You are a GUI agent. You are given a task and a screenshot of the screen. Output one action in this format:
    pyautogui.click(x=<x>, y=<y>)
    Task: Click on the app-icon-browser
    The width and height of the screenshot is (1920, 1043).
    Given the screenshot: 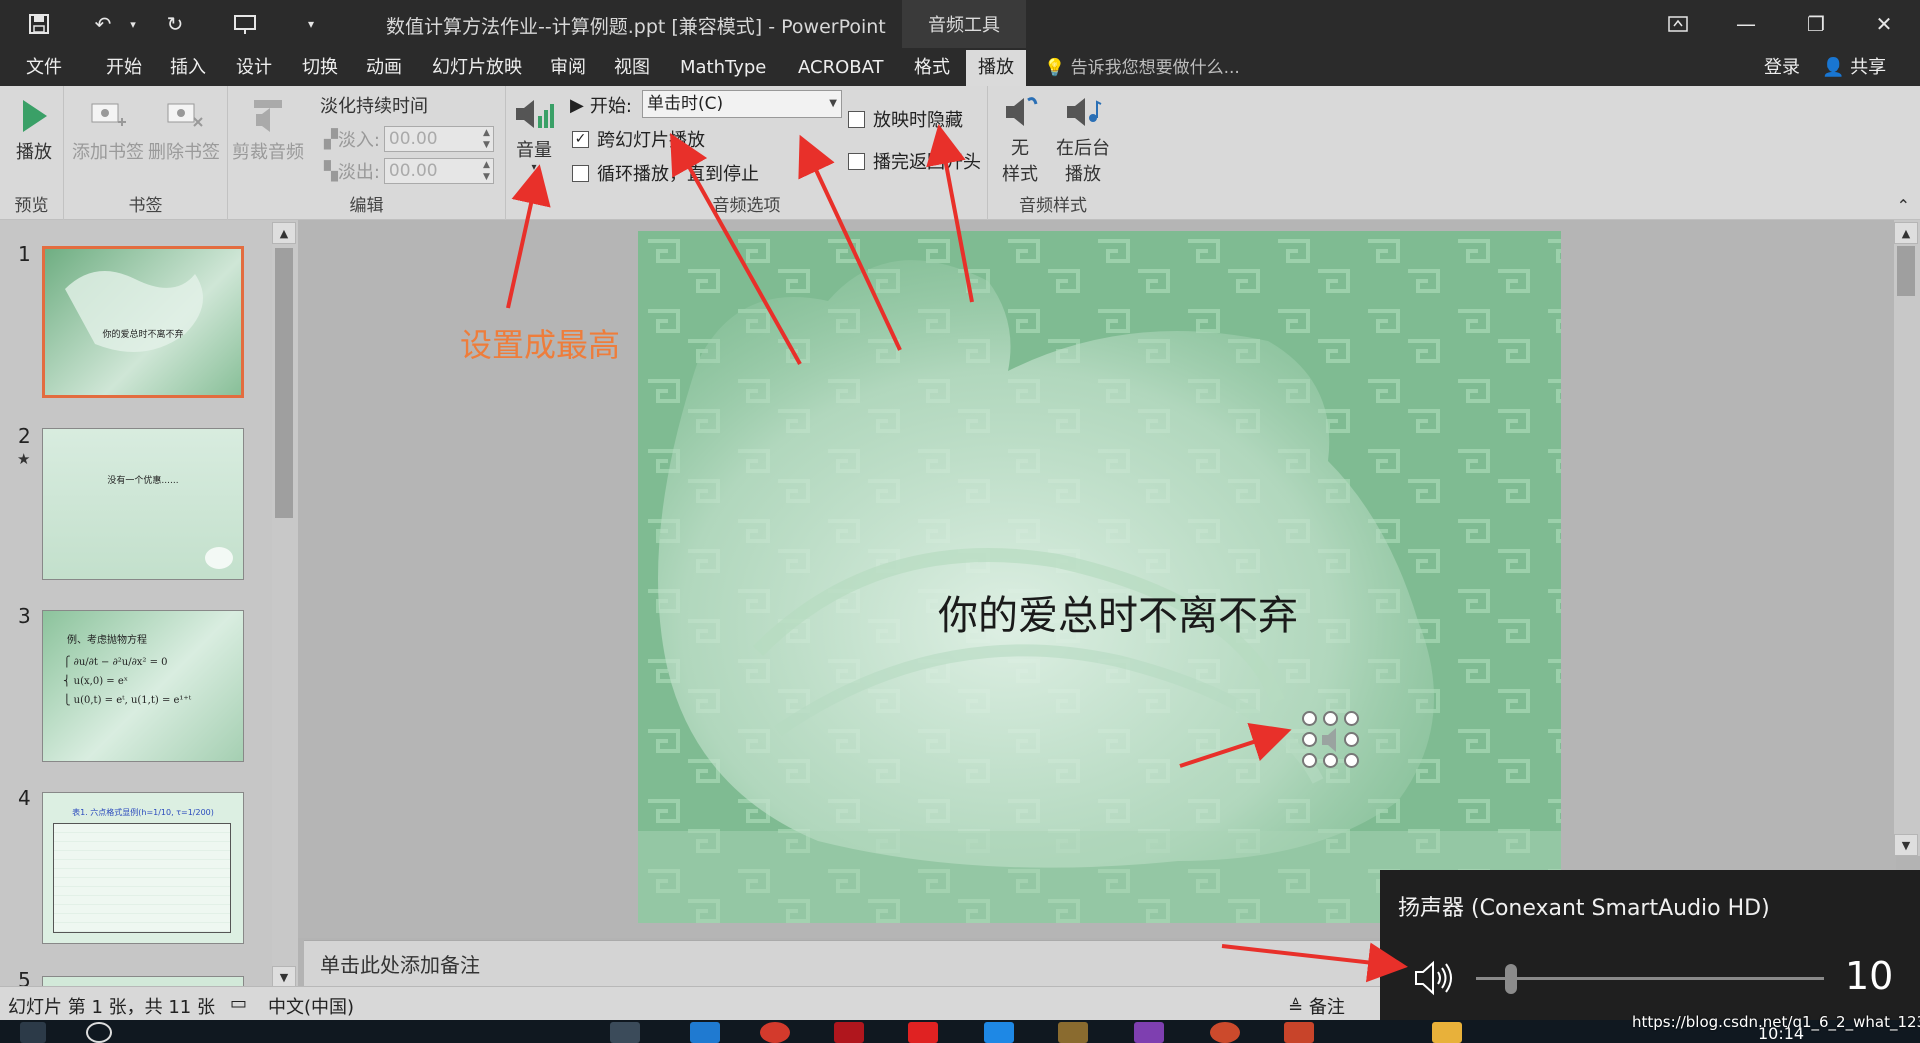 What is the action you would take?
    pyautogui.click(x=775, y=1032)
    